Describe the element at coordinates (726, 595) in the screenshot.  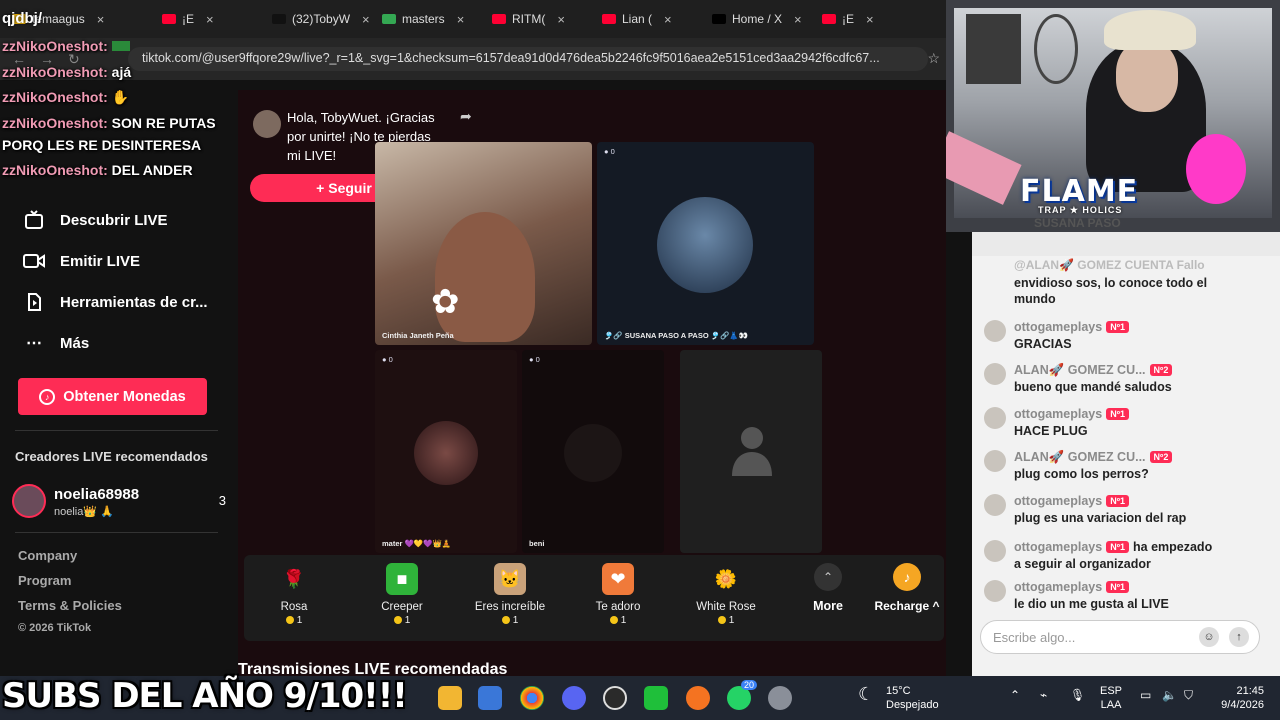
I see `gift-item: 🌼 White Rose 1` at that location.